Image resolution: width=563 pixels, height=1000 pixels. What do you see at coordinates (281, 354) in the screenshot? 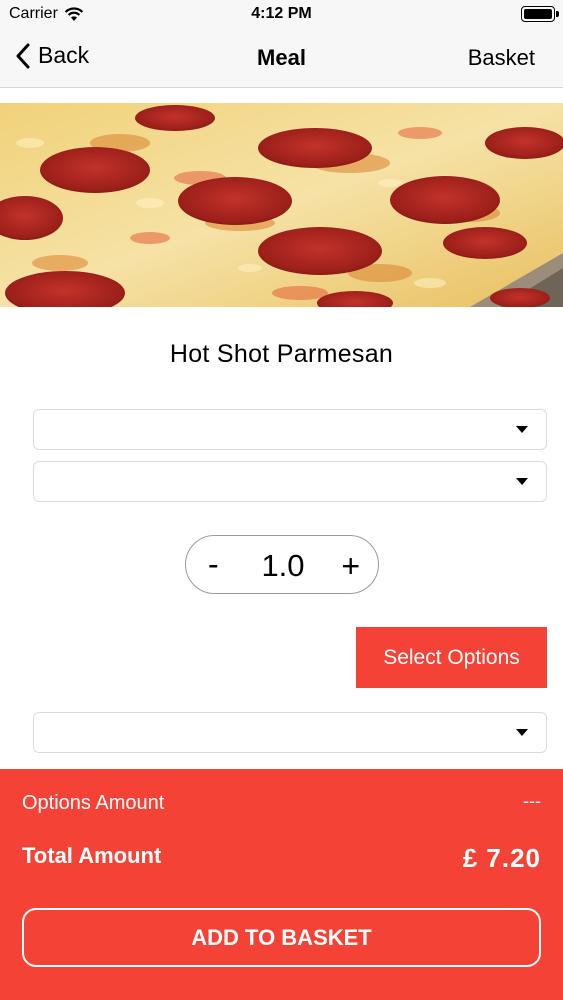
I see `product-name: Hot Shot Parmesan` at bounding box center [281, 354].